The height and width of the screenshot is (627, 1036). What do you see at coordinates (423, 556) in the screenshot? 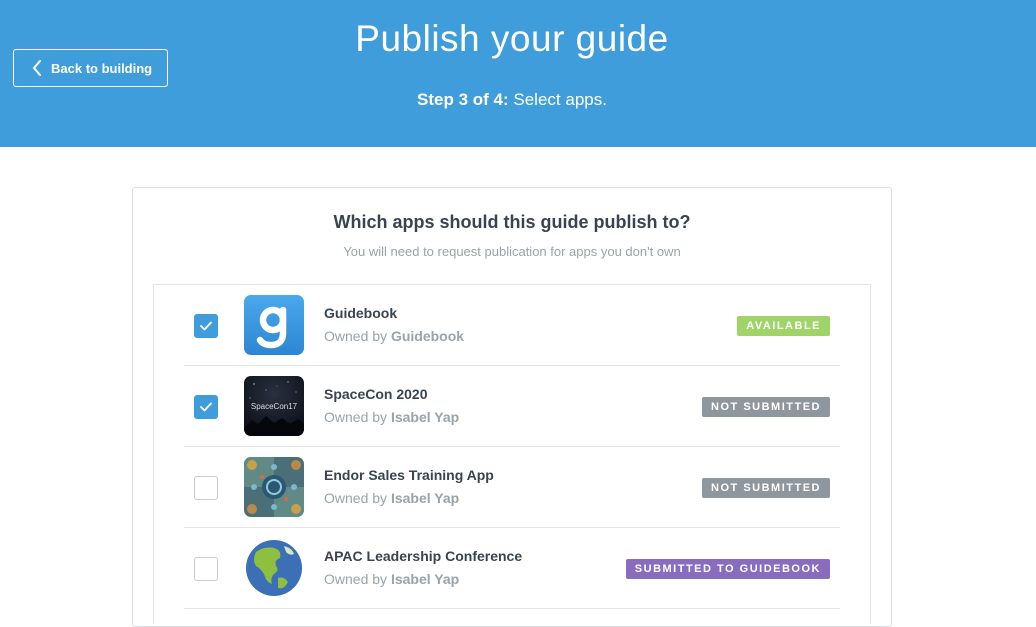
I see `app-name: APAC Leadership Conference` at bounding box center [423, 556].